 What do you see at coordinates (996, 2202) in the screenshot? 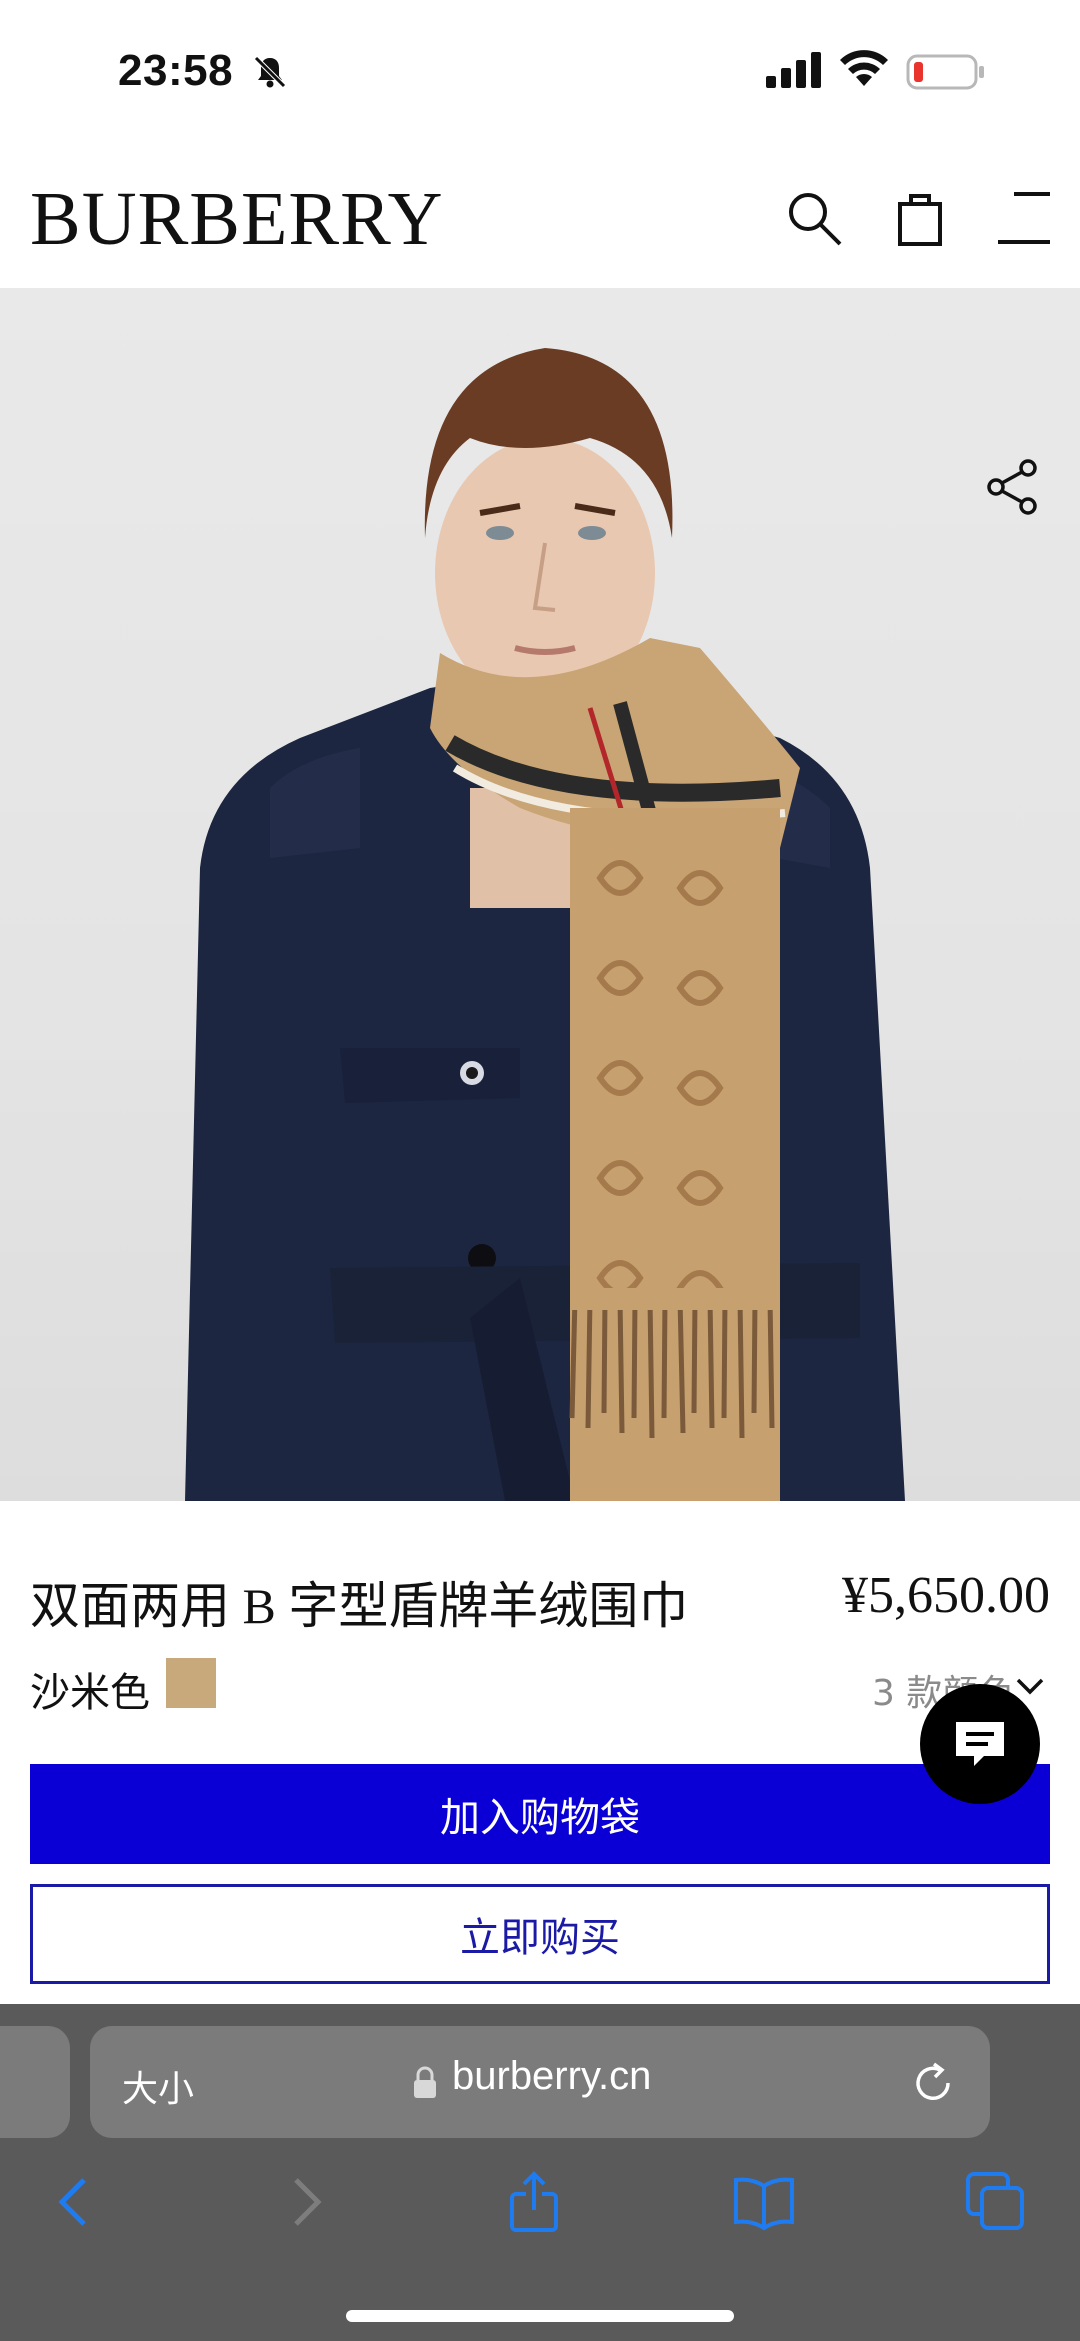
I see `tabs-icon` at bounding box center [996, 2202].